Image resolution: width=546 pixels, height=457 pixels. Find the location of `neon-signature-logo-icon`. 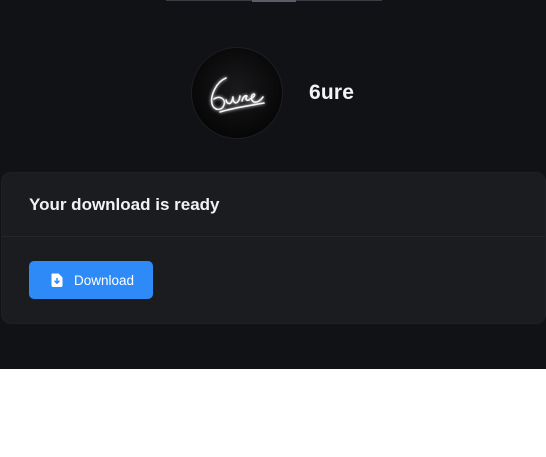

neon-signature-logo-icon is located at coordinates (237, 94).